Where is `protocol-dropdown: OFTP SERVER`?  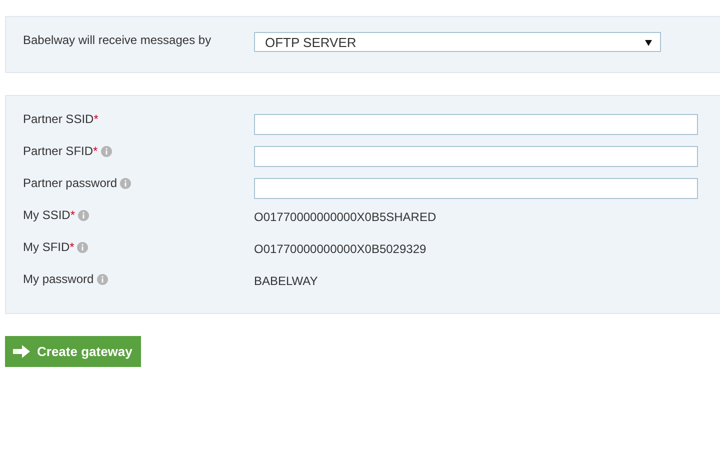
protocol-dropdown: OFTP SERVER is located at coordinates (457, 42).